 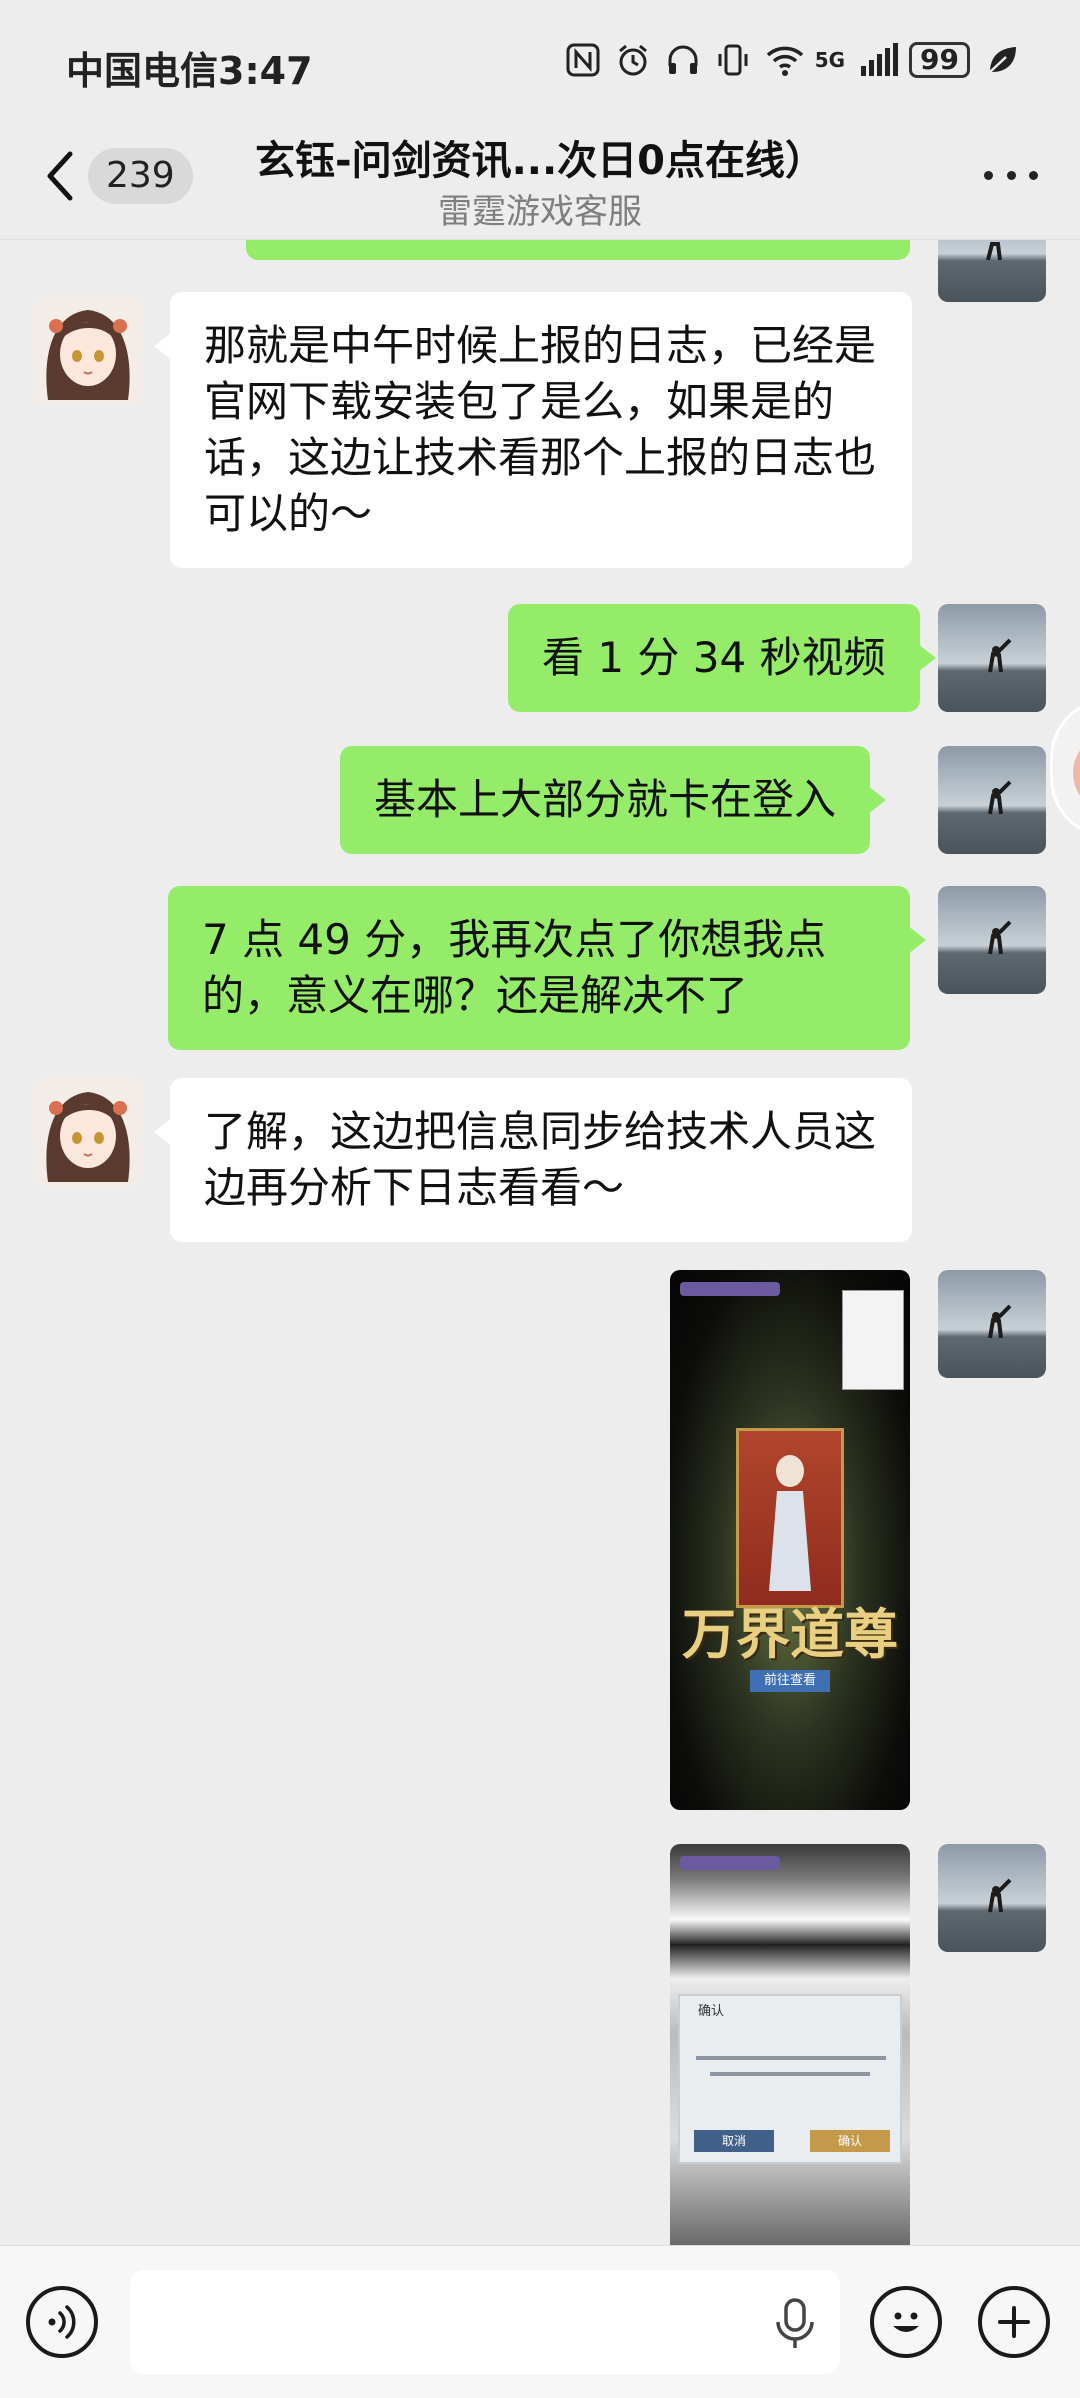 I want to click on signal-icon, so click(x=879, y=60).